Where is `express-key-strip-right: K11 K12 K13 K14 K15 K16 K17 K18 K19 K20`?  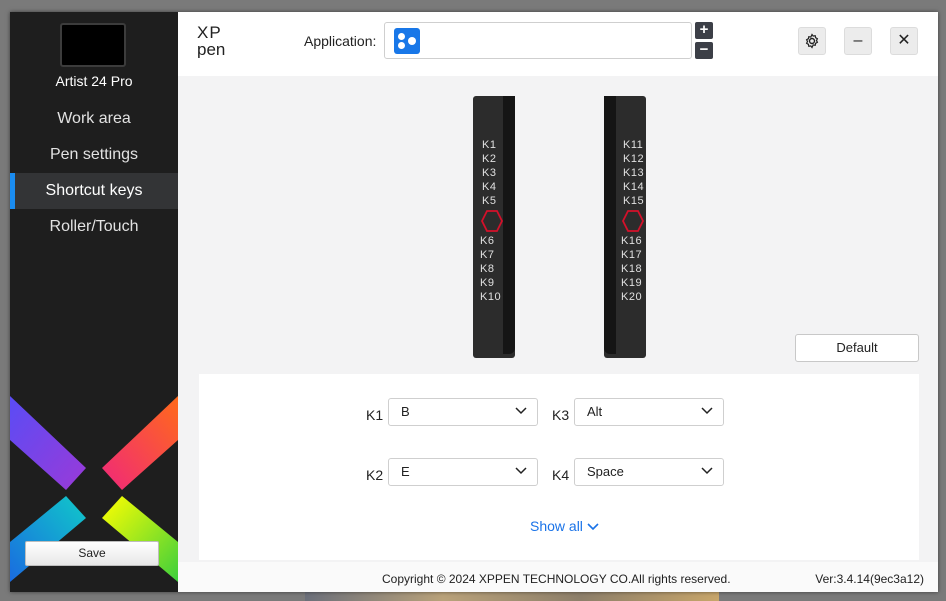
express-key-strip-right: K11 K12 K13 K14 K15 K16 K17 K18 K19 K20 is located at coordinates (625, 227).